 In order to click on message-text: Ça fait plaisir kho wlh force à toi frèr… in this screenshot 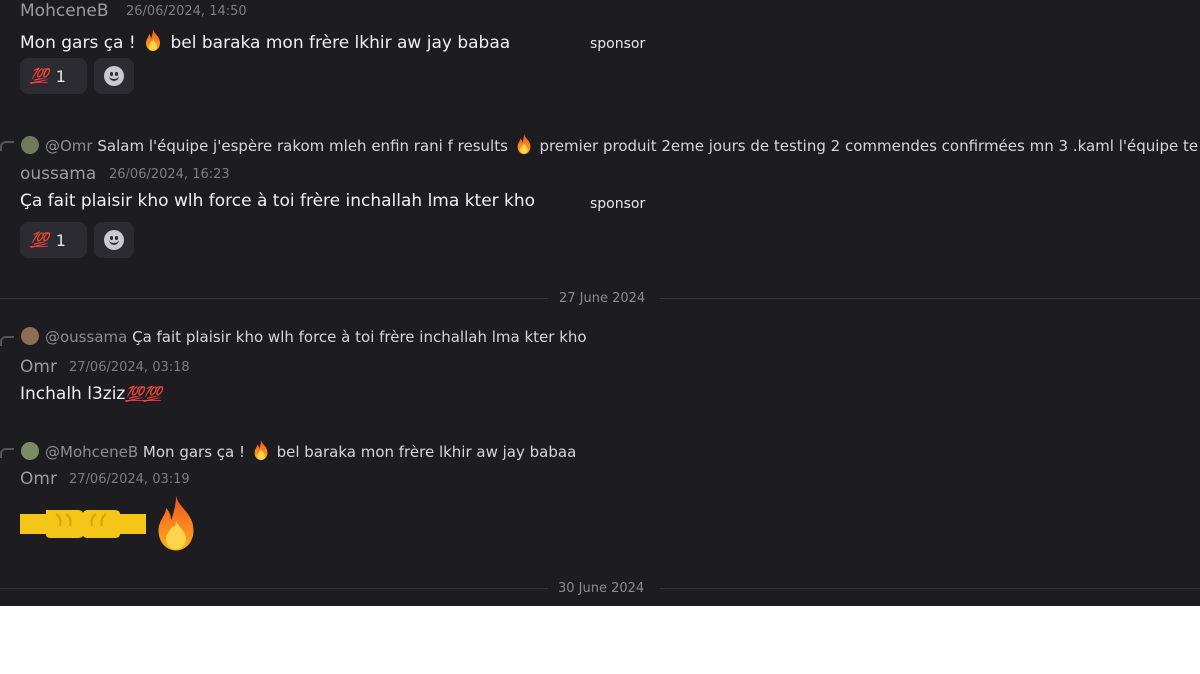, I will do `click(278, 201)`.